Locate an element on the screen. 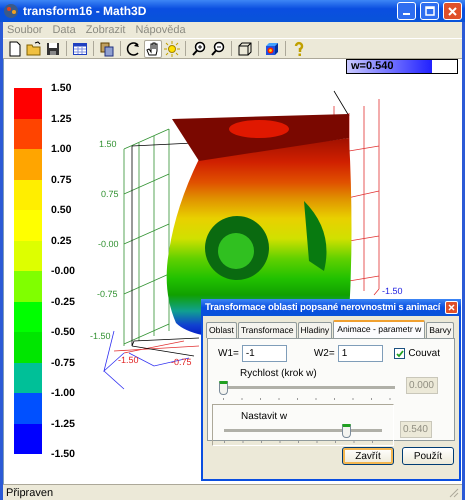 The width and height of the screenshot is (465, 500). folder-icon is located at coordinates (34, 48).